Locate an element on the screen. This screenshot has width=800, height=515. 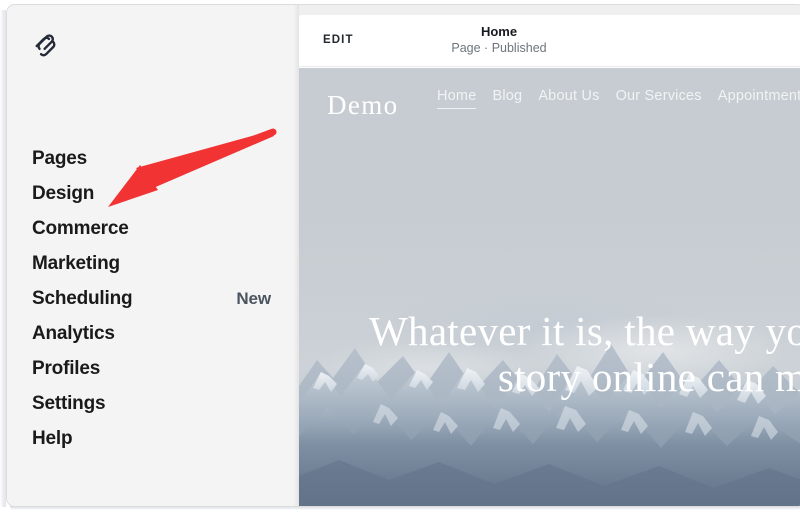
squarespace-logo-icon is located at coordinates (45, 44).